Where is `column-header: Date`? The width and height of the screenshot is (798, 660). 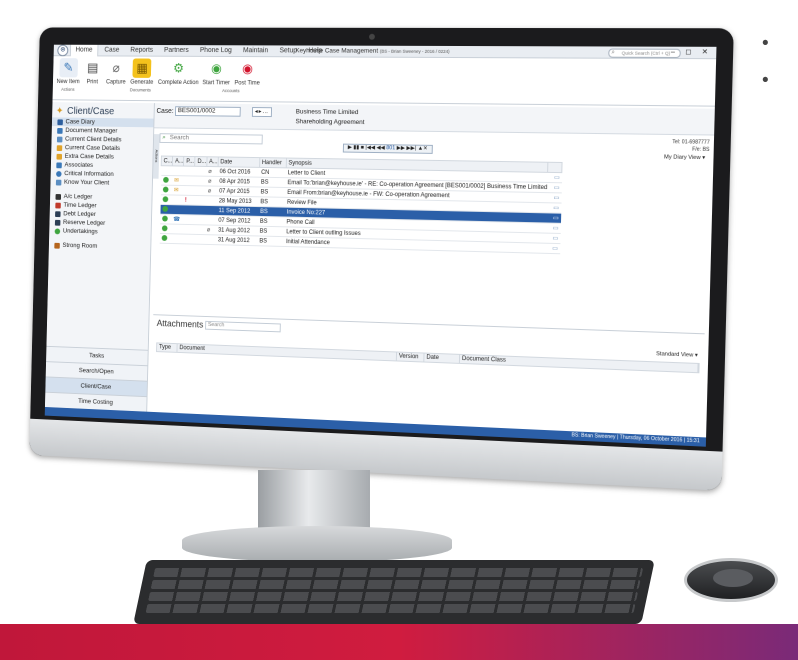 column-header: Date is located at coordinates (442, 358).